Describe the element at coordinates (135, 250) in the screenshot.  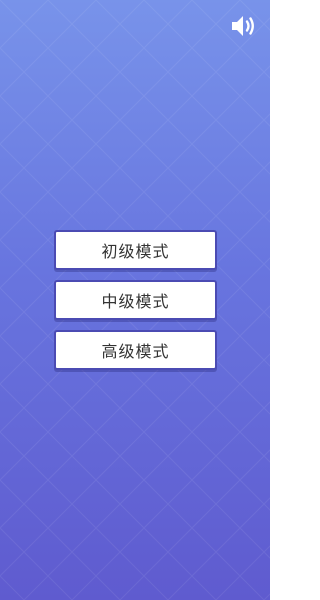
I see `beginner-mode-button: 初级模式` at that location.